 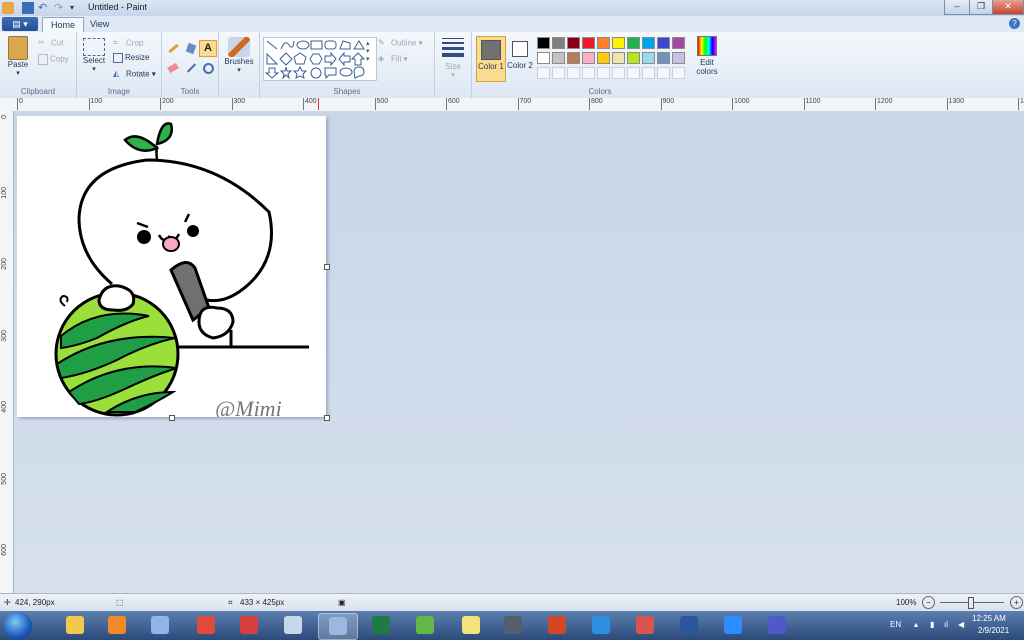 I want to click on brushes-group: Brushes ▾, so click(x=239, y=65).